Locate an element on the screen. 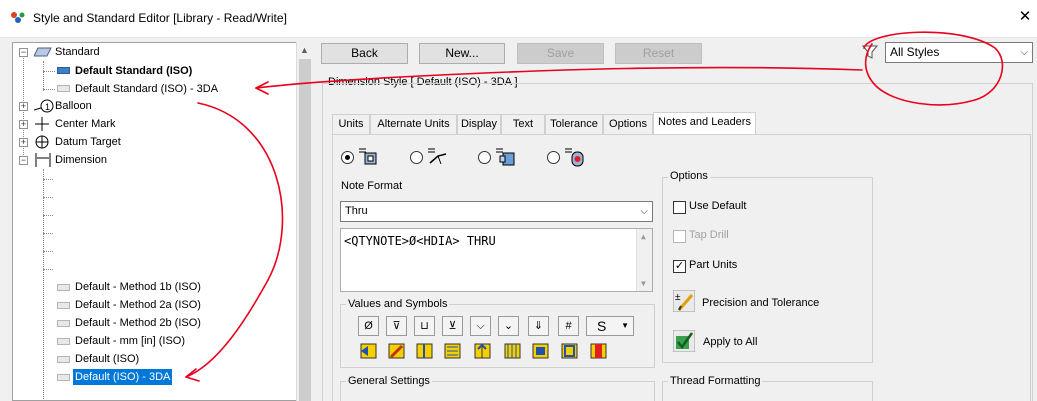 Image resolution: width=1037 pixels, height=401 pixels. tree-node-center-mark: Center Mark is located at coordinates (85, 124).